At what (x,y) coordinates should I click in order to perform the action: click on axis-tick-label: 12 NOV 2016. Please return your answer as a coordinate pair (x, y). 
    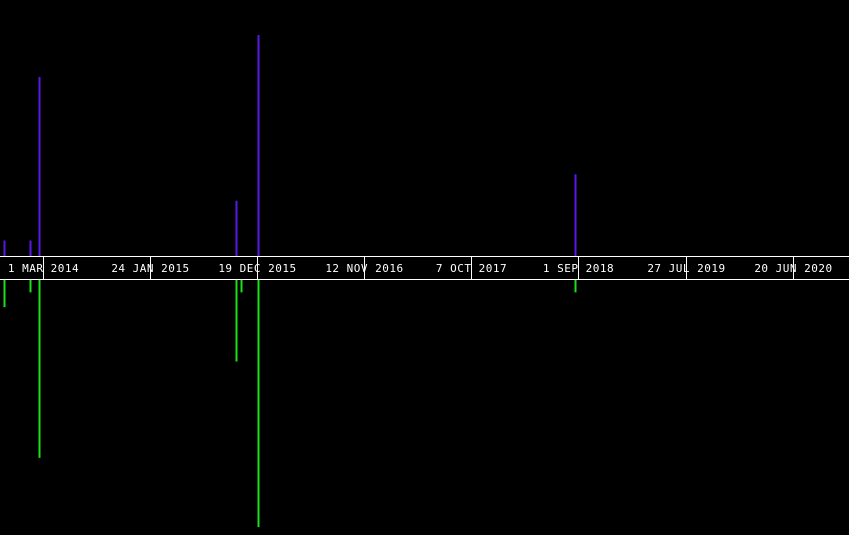
    Looking at the image, I should click on (364, 268).